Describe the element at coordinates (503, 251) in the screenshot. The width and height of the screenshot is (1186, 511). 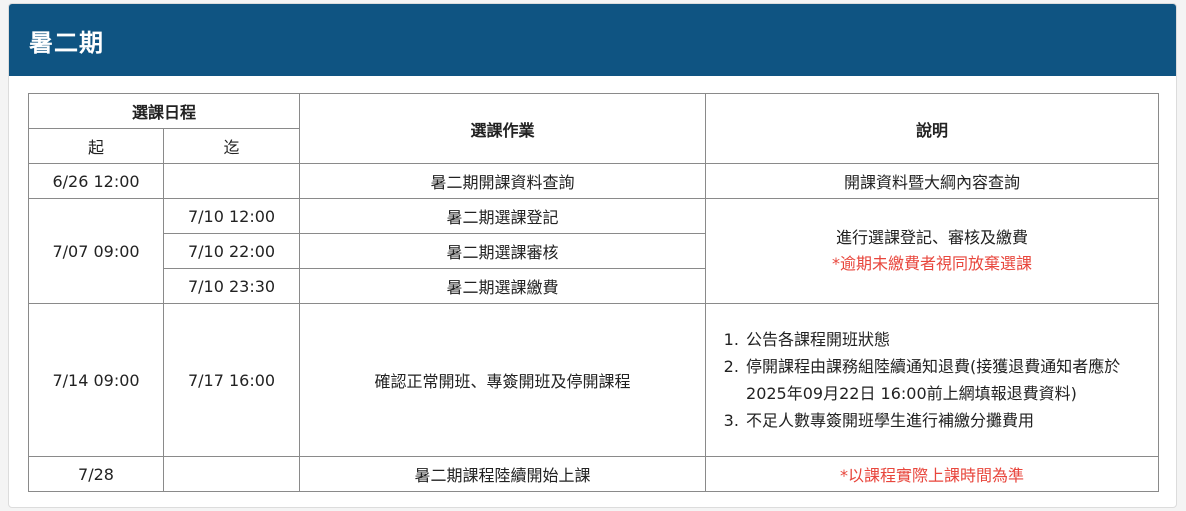
I see `cell-operation: 暑二期選課審核` at that location.